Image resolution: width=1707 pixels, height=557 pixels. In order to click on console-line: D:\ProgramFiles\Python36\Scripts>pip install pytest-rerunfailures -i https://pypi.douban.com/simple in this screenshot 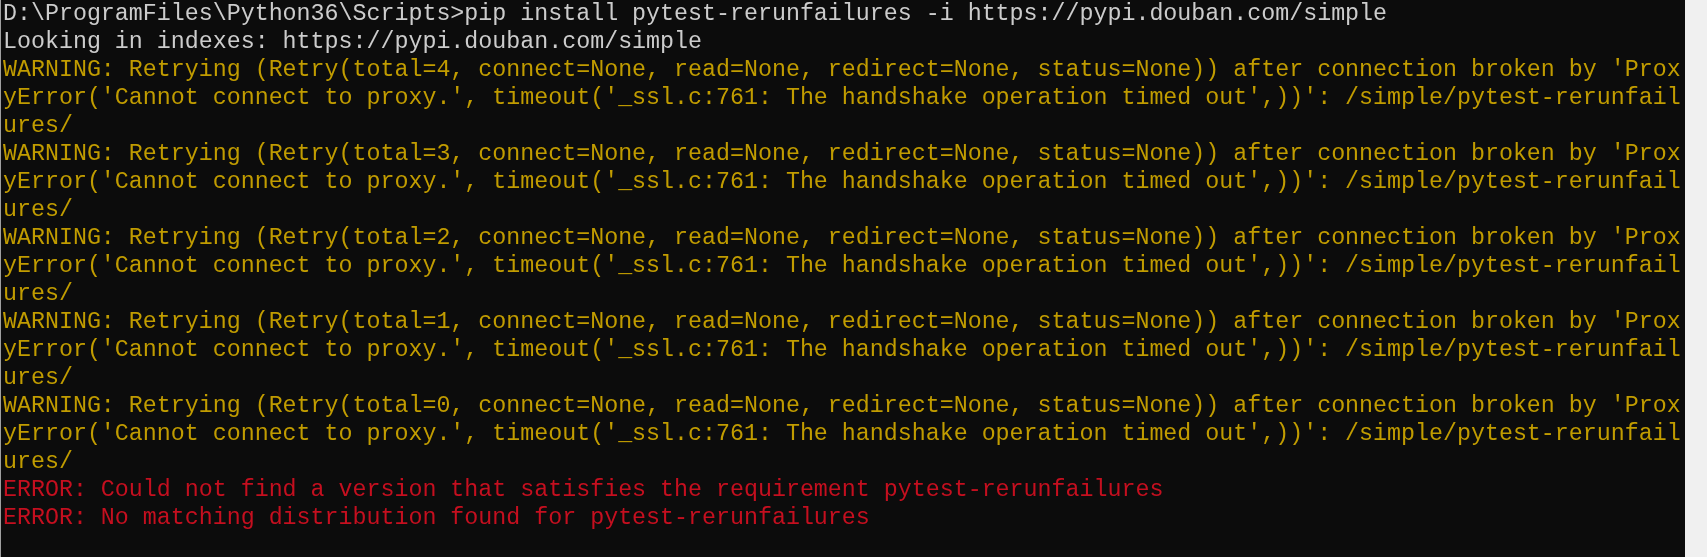, I will do `click(695, 14)`.